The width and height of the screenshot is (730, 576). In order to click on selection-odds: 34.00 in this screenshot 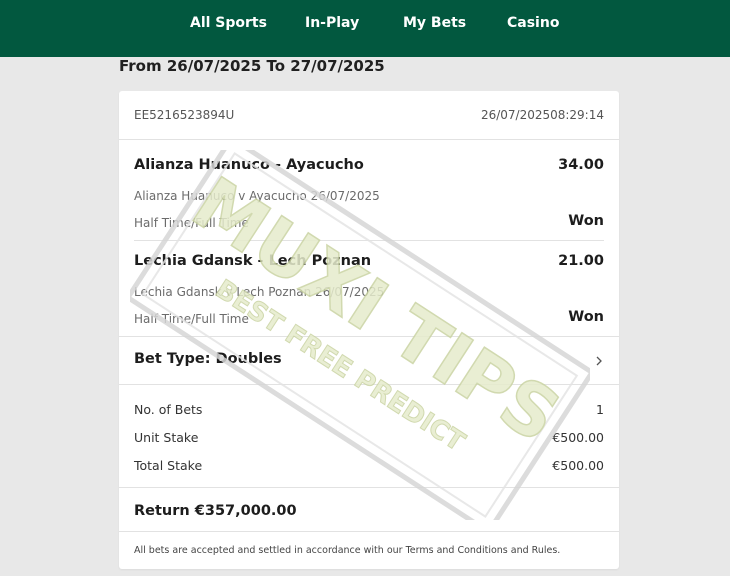, I will do `click(581, 165)`.